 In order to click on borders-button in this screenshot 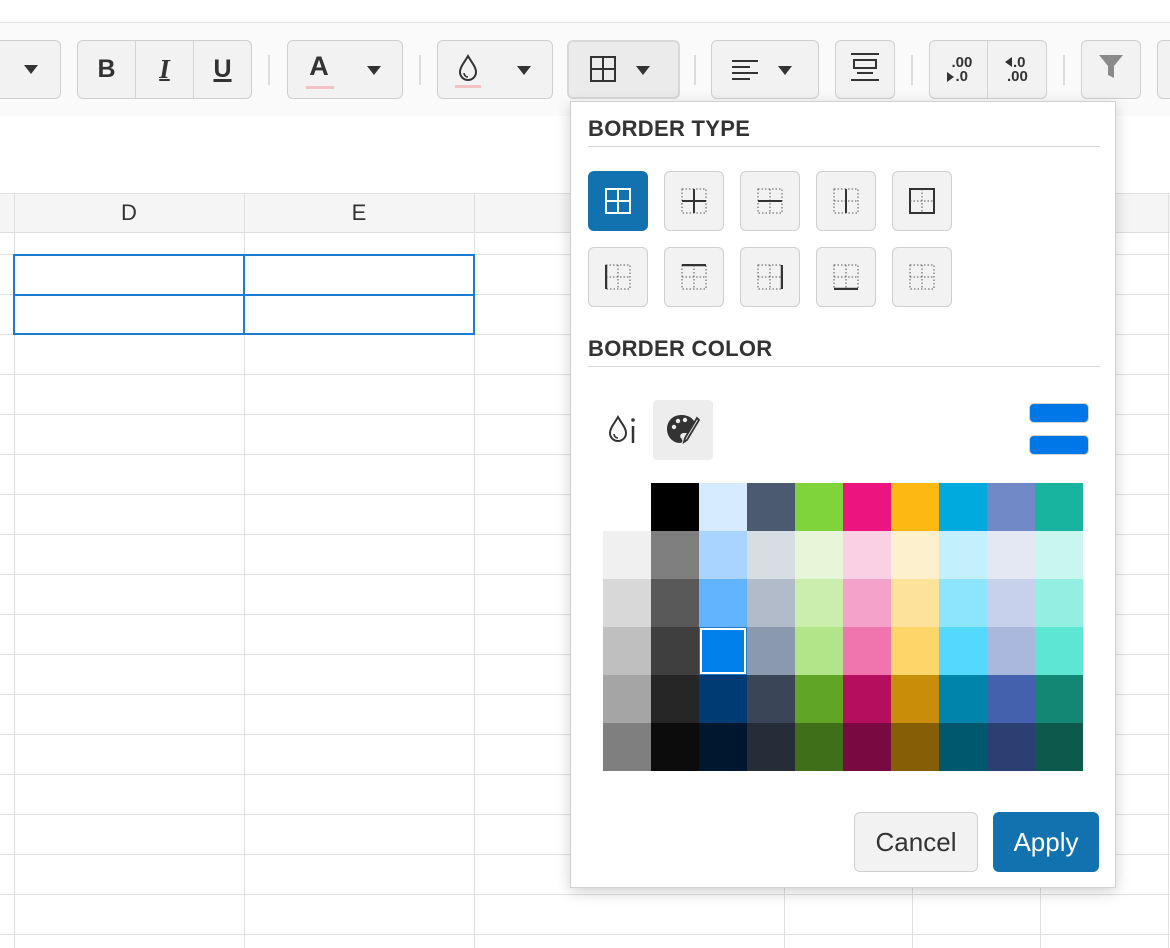, I will do `click(623, 69)`.